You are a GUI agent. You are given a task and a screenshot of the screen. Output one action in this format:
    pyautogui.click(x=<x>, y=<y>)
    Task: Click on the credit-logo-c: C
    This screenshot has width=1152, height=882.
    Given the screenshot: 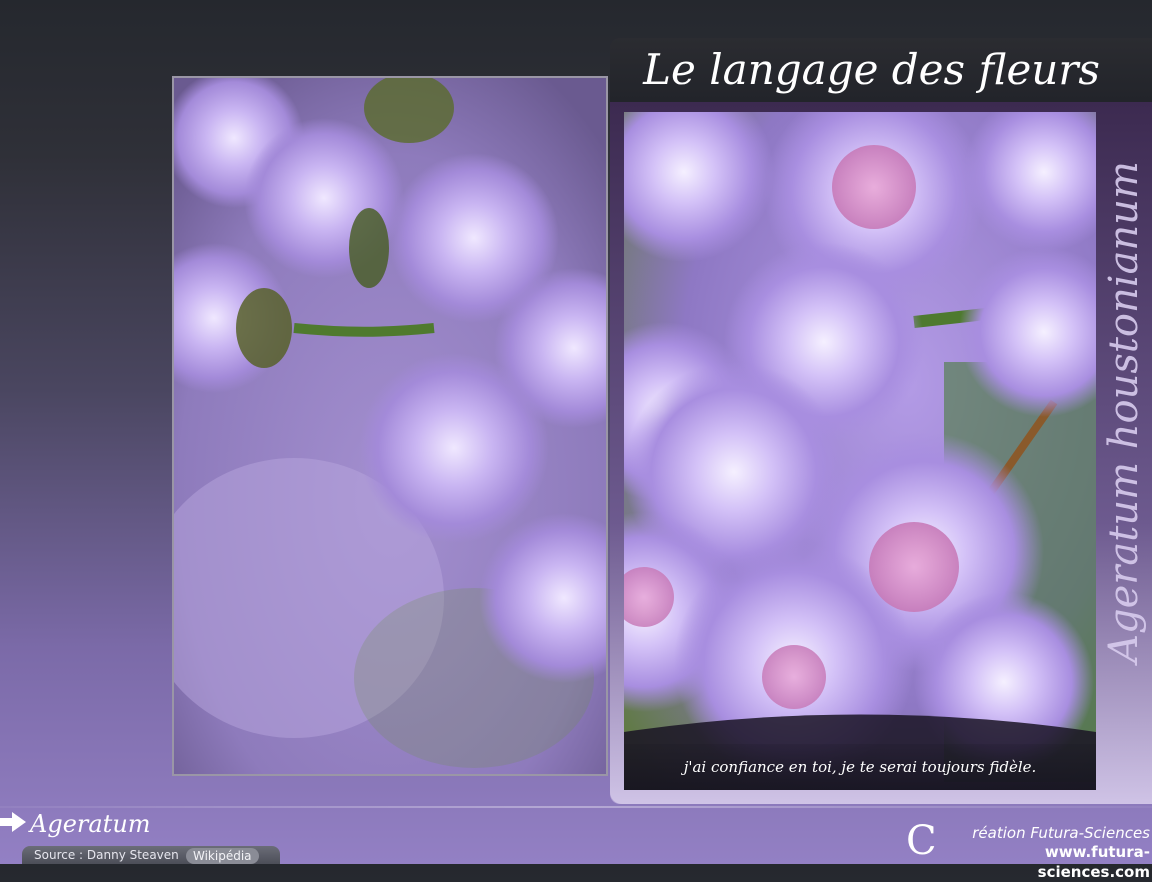 What is the action you would take?
    pyautogui.click(x=921, y=841)
    